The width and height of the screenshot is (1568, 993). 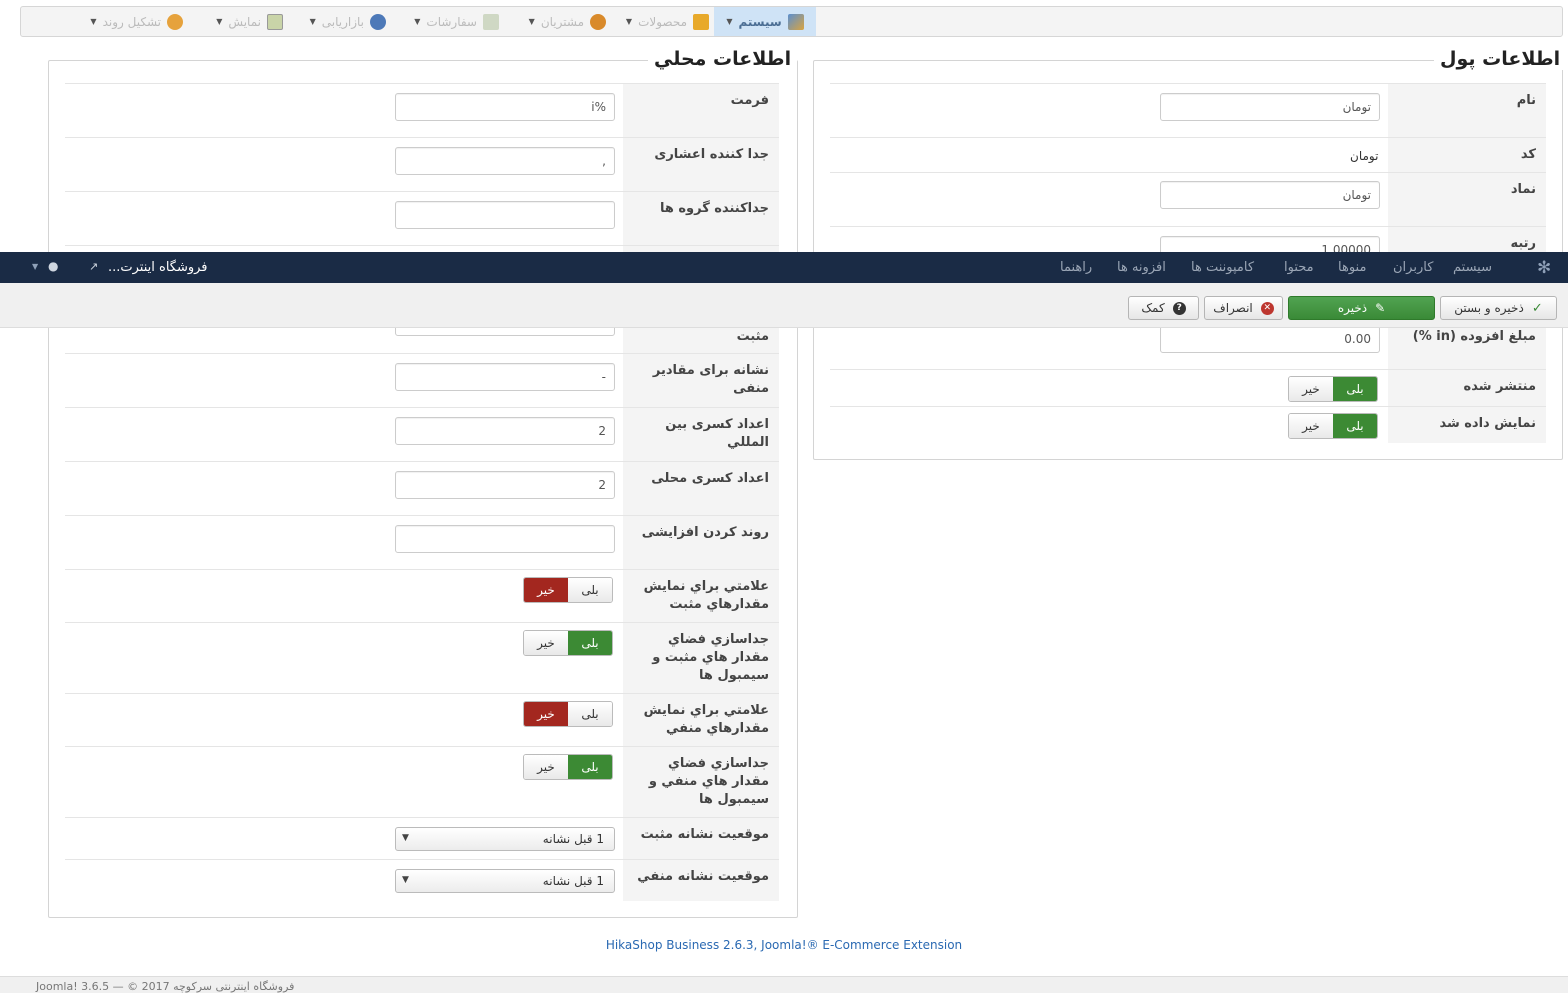 What do you see at coordinates (795, 21) in the screenshot?
I see `tools-icon` at bounding box center [795, 21].